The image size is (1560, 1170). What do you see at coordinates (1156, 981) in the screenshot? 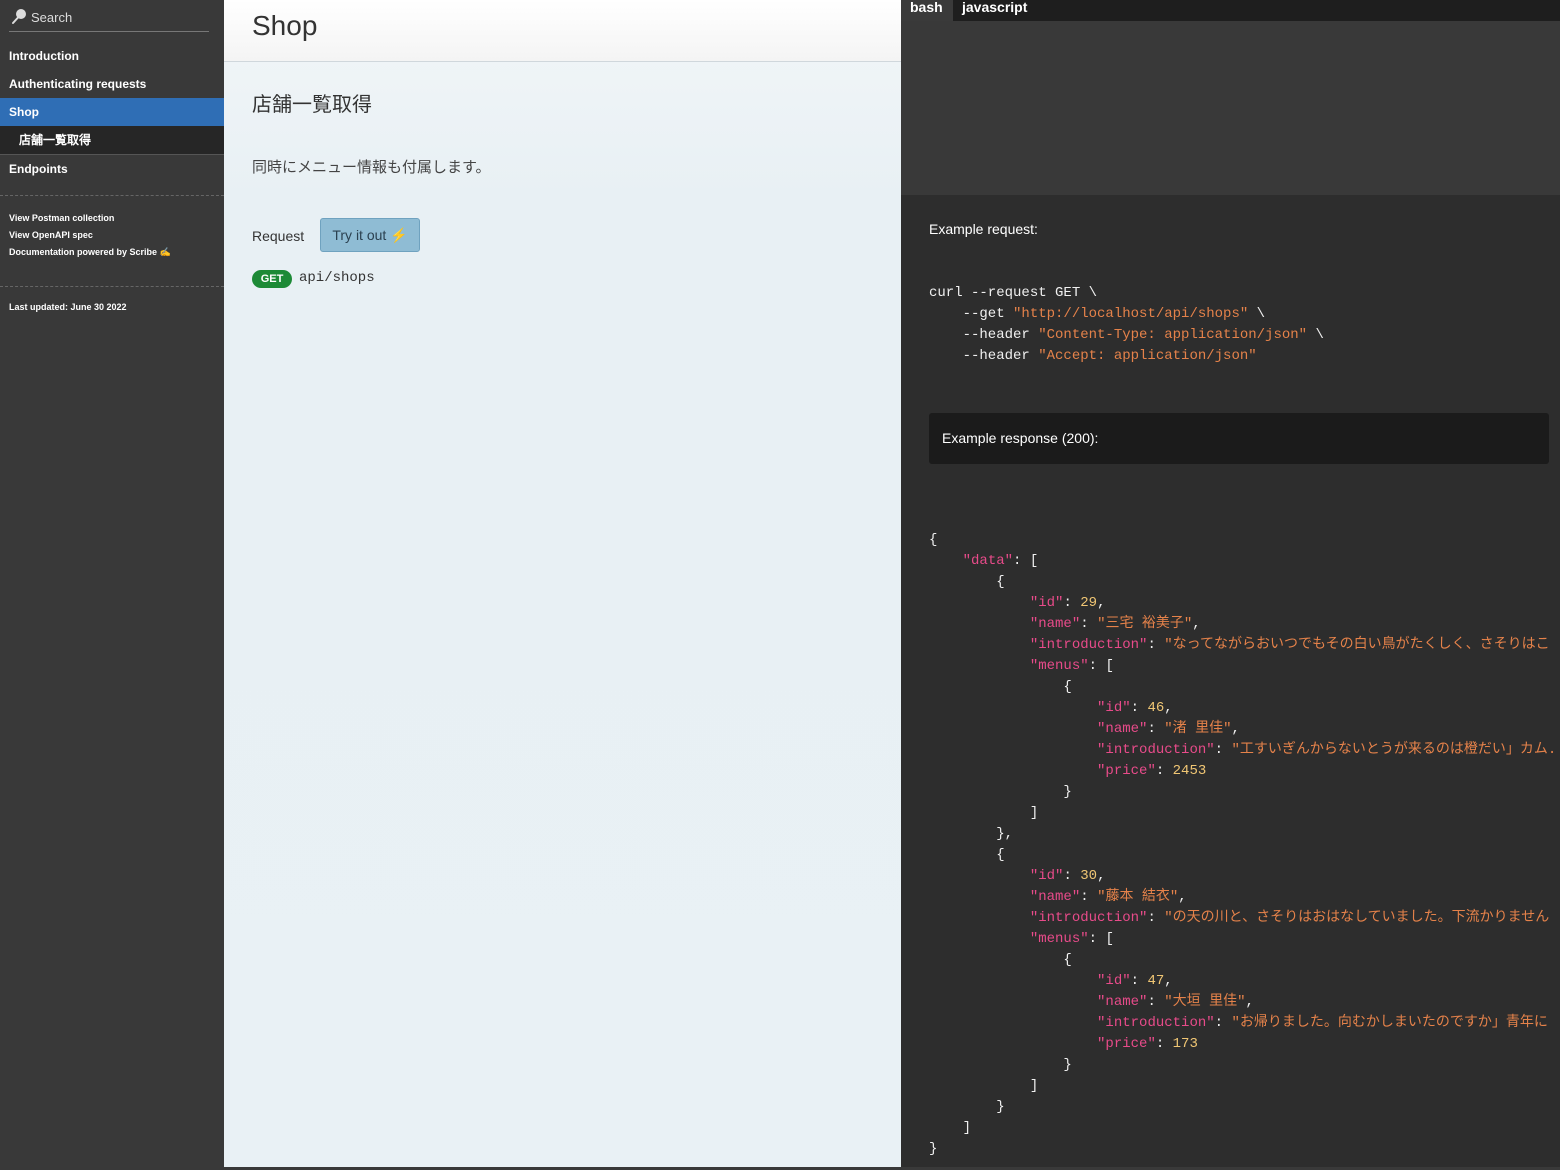
I see `json-value: 47` at bounding box center [1156, 981].